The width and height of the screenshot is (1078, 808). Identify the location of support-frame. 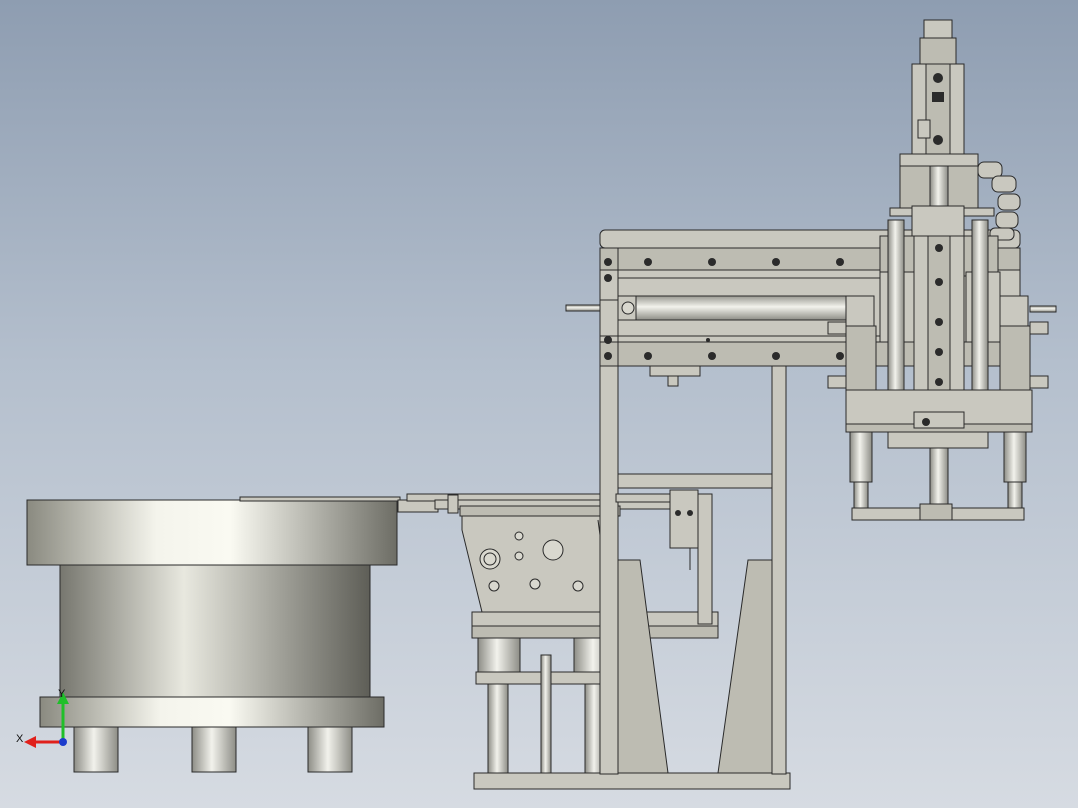
(693, 570).